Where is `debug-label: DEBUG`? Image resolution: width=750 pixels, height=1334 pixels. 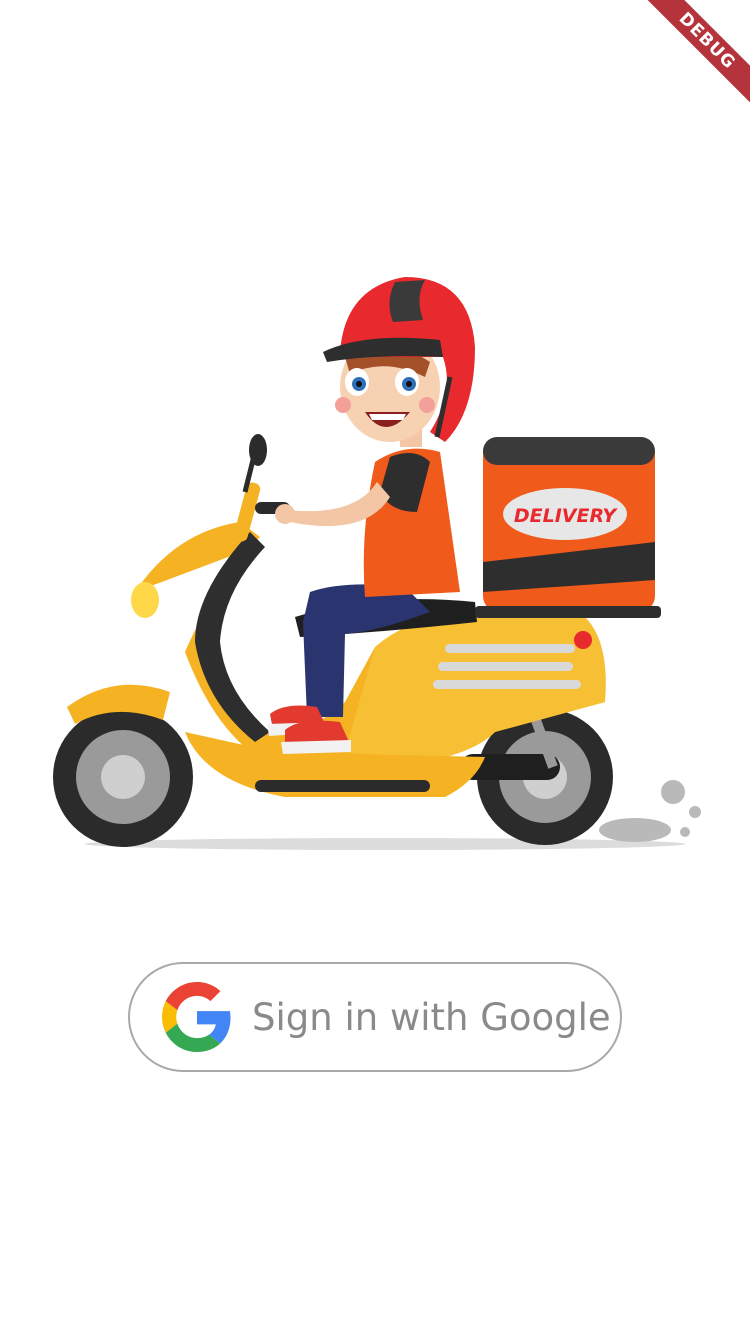
debug-label: DEBUG is located at coordinates (693, 55).